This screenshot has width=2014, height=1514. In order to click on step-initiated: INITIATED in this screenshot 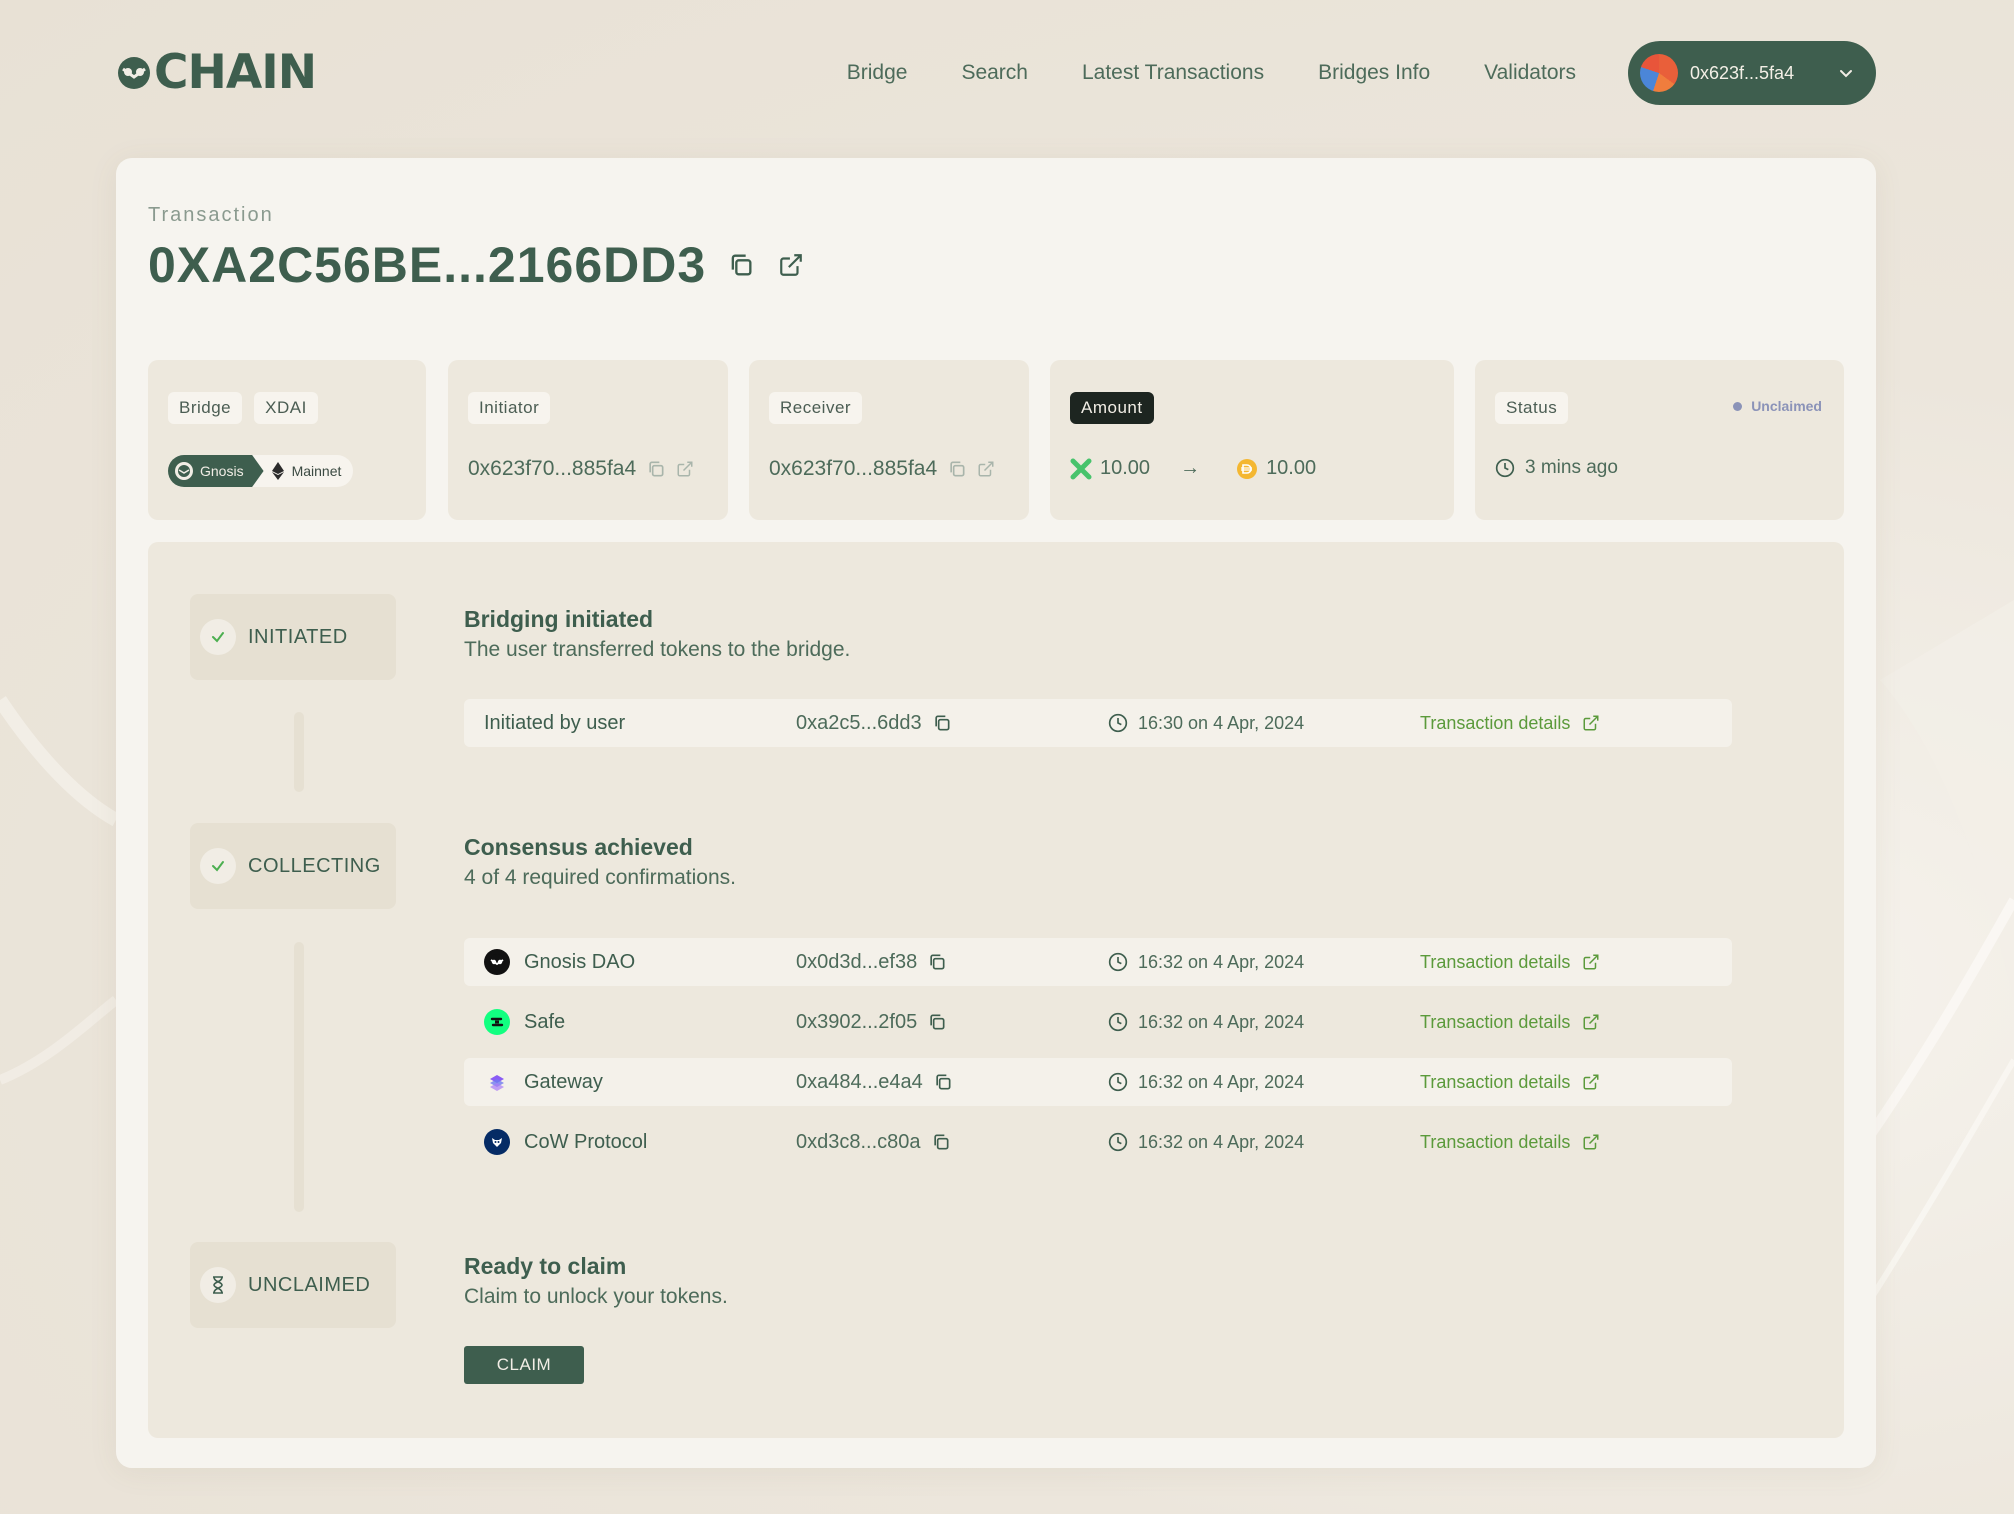, I will do `click(293, 637)`.